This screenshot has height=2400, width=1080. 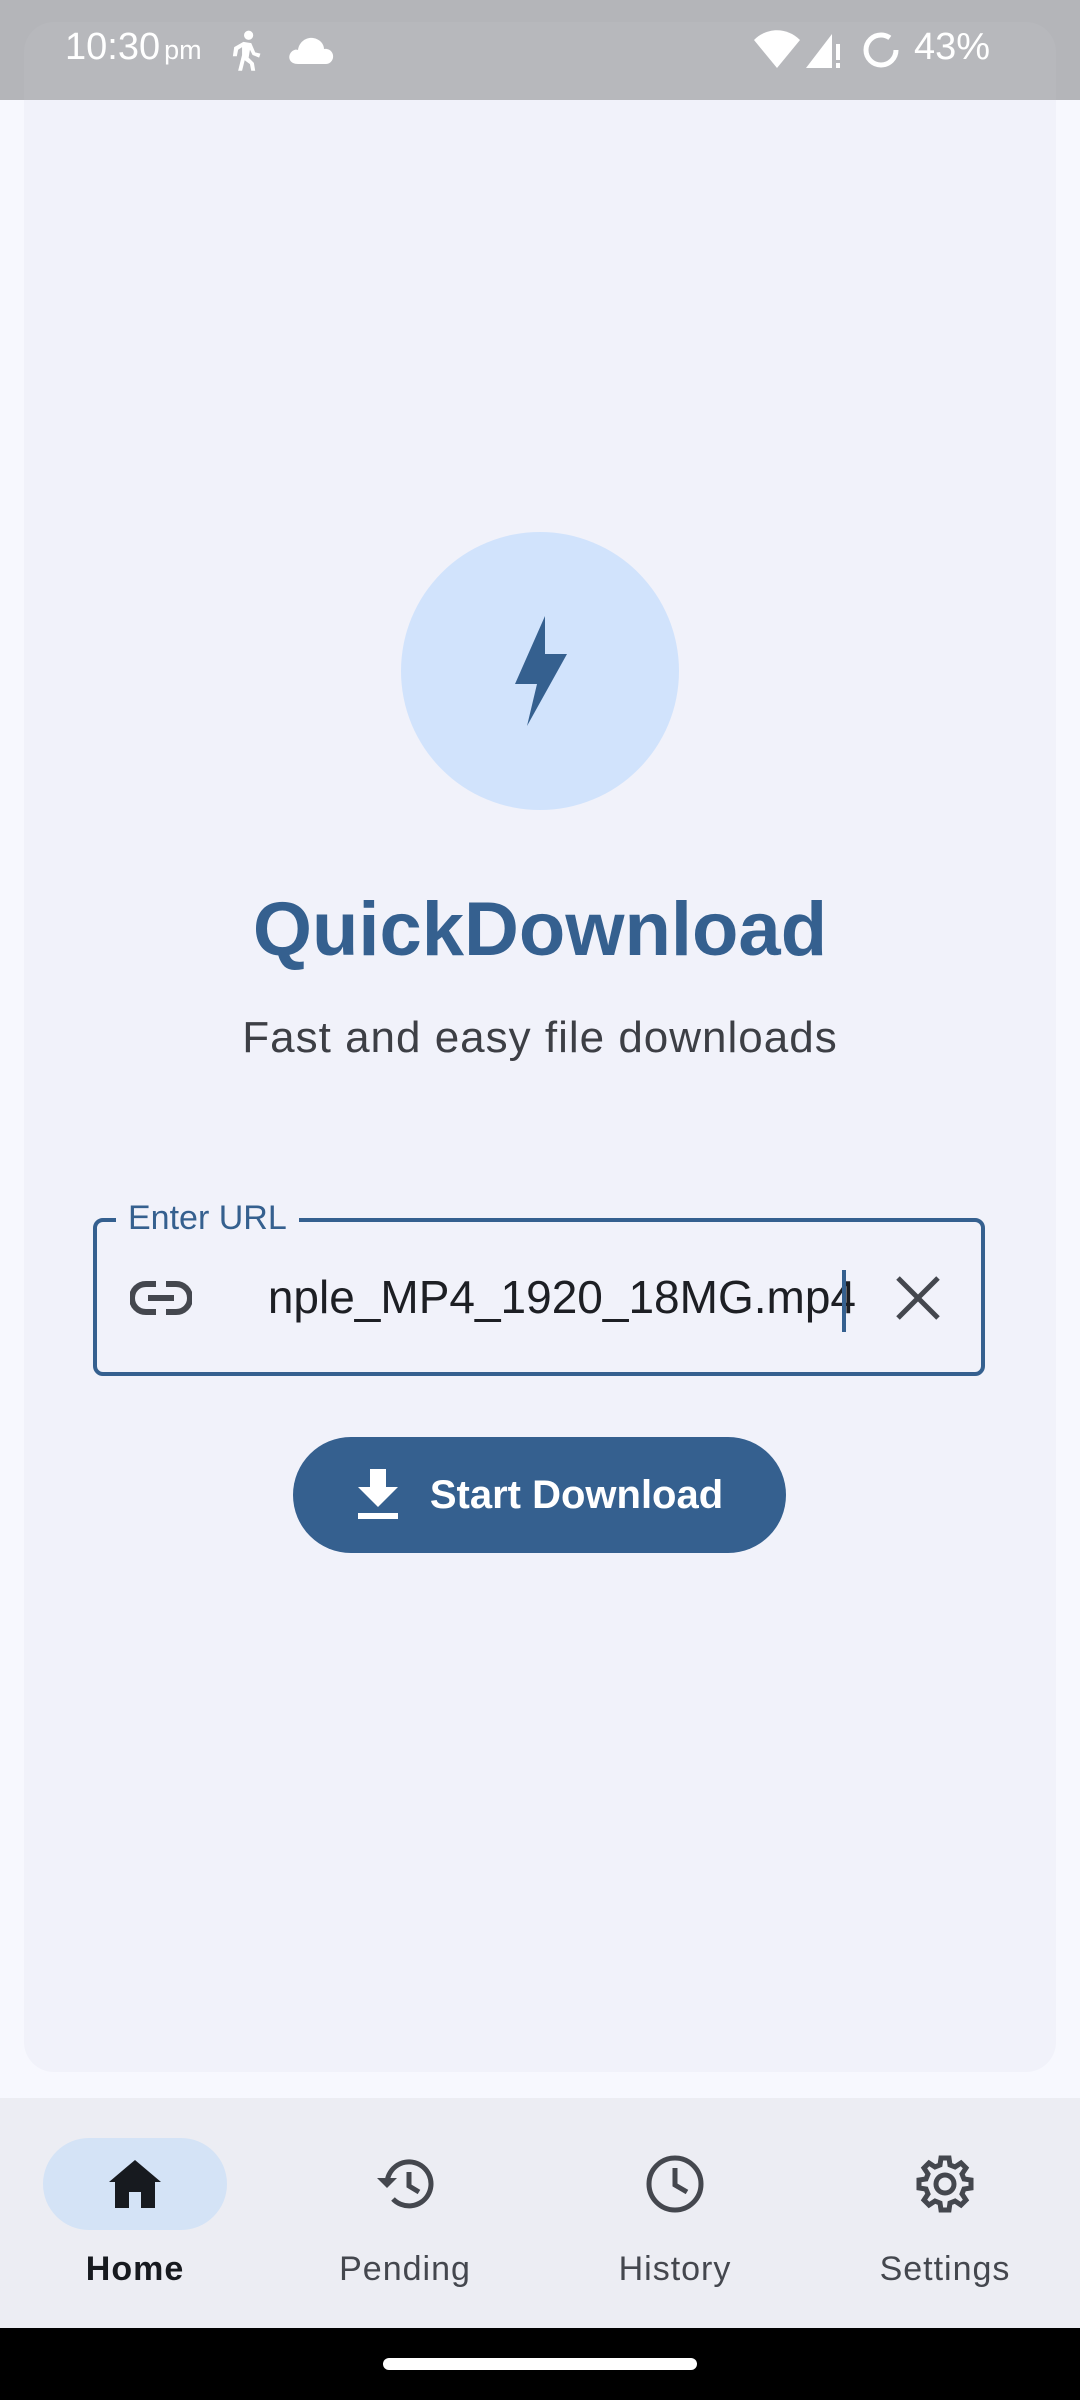 What do you see at coordinates (952, 47) in the screenshot?
I see `battery-percent: 43%` at bounding box center [952, 47].